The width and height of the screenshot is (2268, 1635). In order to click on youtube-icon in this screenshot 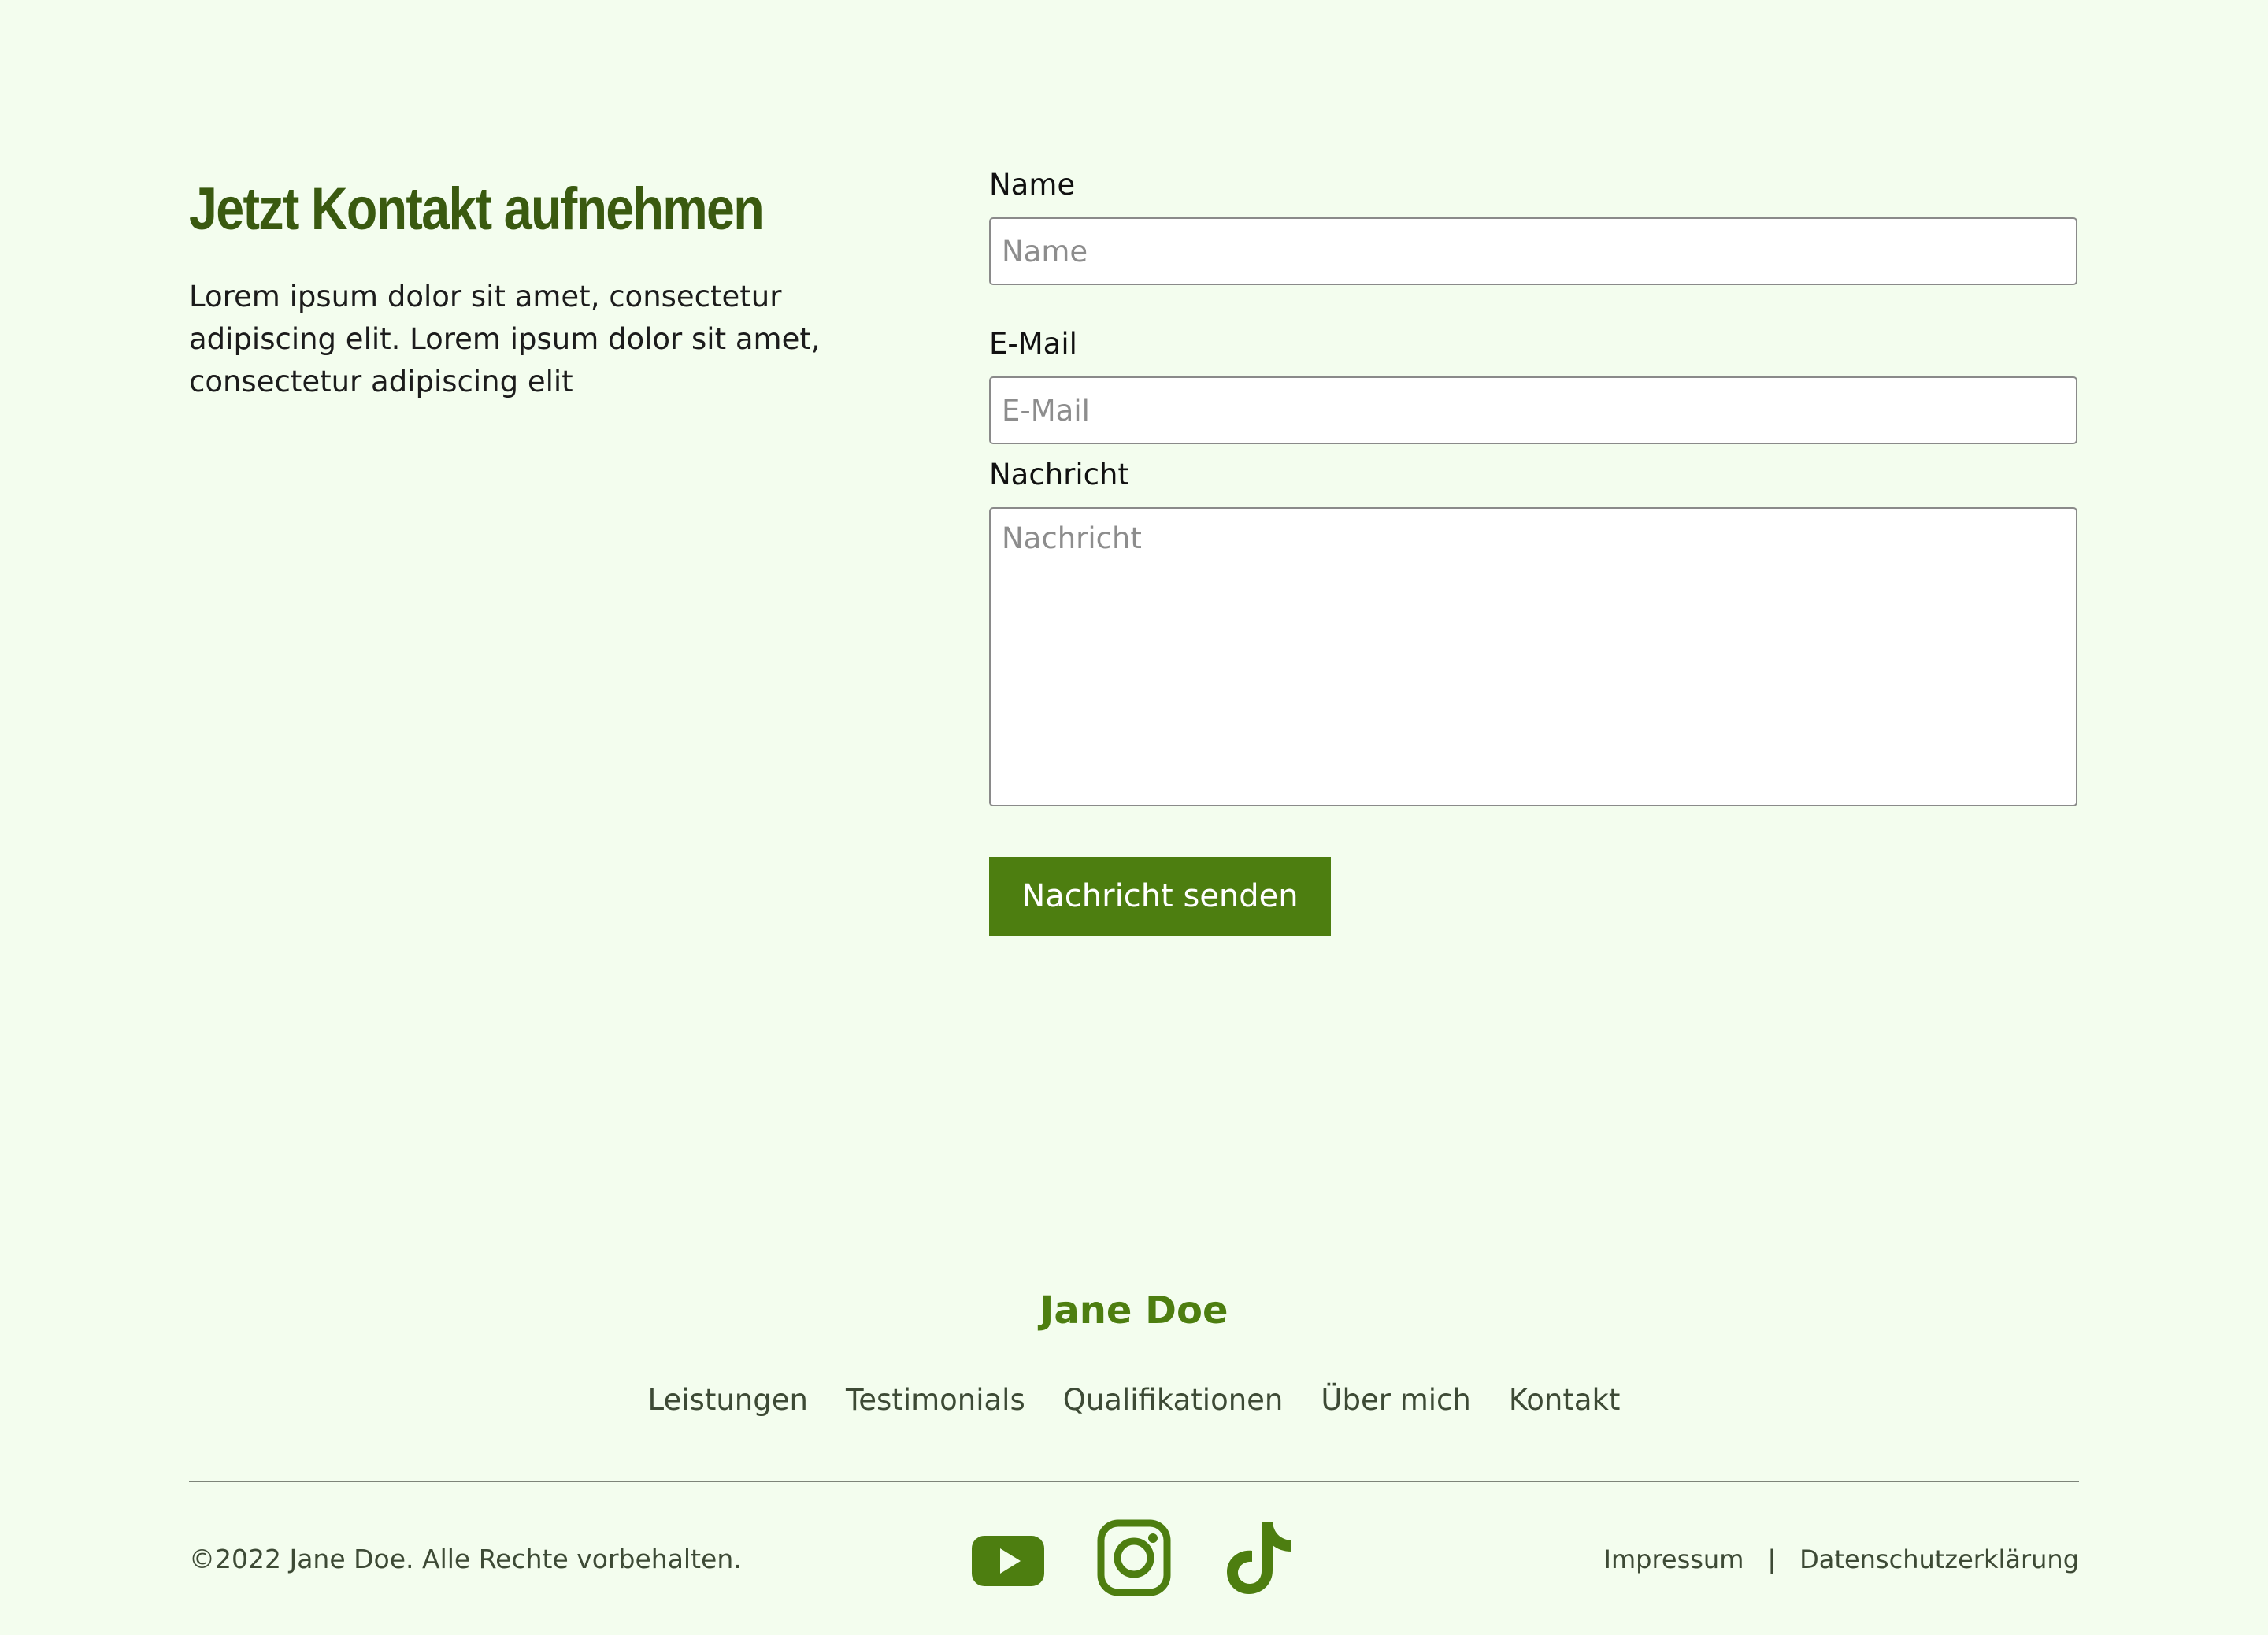, I will do `click(1008, 1558)`.